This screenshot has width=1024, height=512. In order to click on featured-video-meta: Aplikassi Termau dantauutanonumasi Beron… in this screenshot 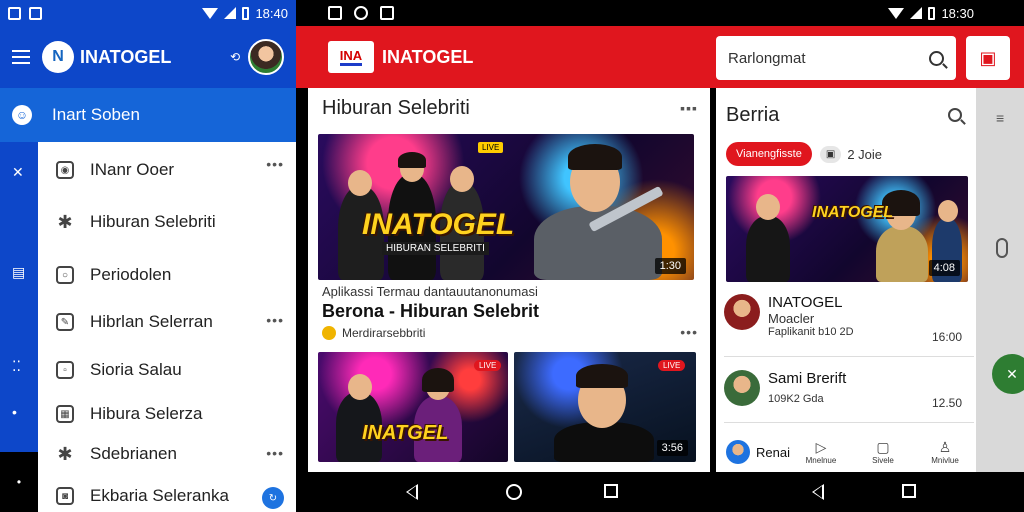, I will do `click(512, 312)`.